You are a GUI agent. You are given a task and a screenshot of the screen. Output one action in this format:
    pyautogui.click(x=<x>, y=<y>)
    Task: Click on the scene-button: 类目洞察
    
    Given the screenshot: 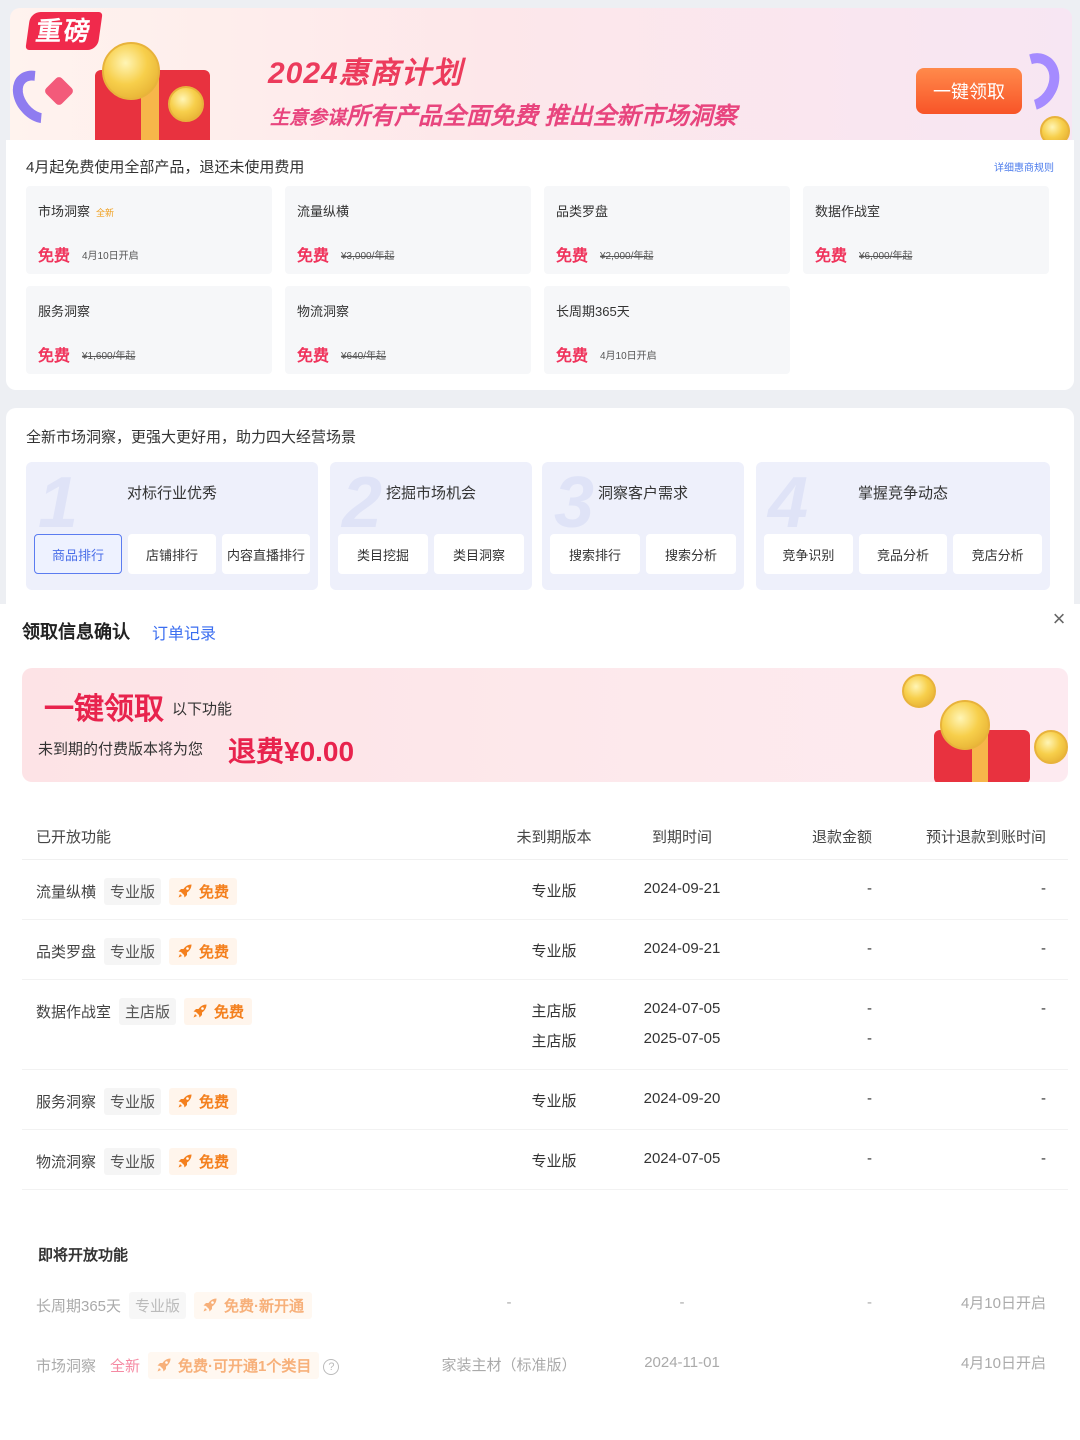 What is the action you would take?
    pyautogui.click(x=479, y=554)
    